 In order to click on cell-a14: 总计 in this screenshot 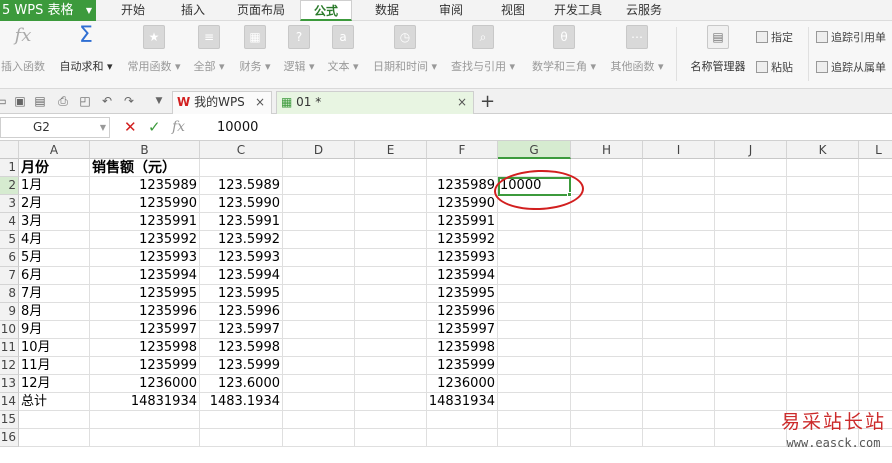, I will do `click(54, 402)`.